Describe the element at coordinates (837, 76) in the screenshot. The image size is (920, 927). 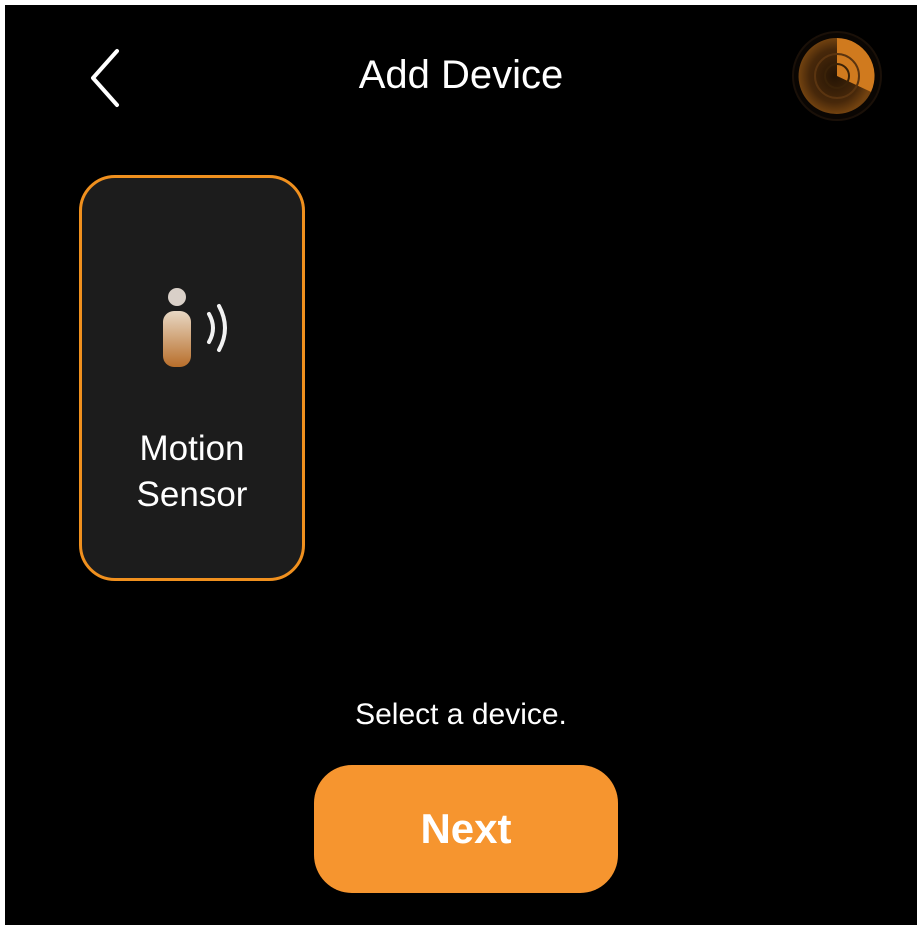
I see `radar-spinner-icon` at that location.